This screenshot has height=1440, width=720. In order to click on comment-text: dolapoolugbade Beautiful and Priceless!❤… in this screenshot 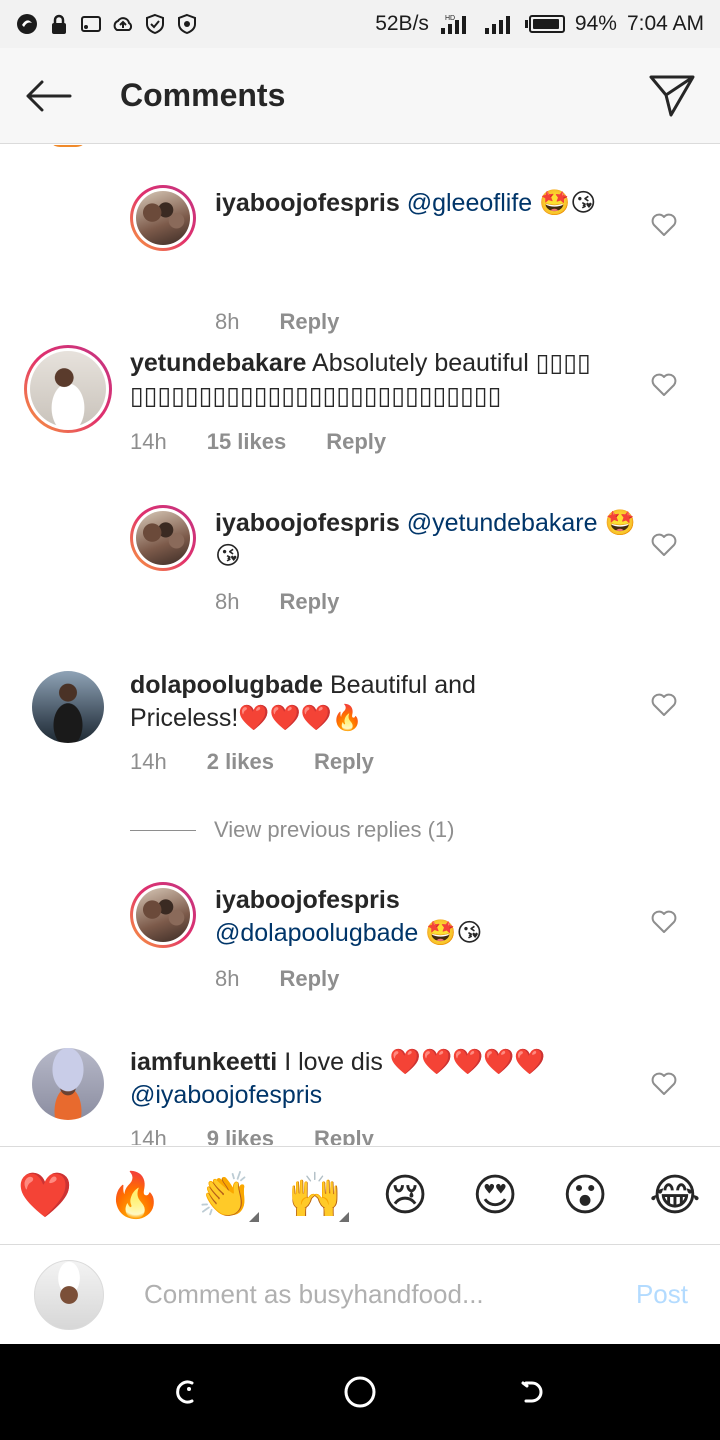, I will do `click(340, 702)`.